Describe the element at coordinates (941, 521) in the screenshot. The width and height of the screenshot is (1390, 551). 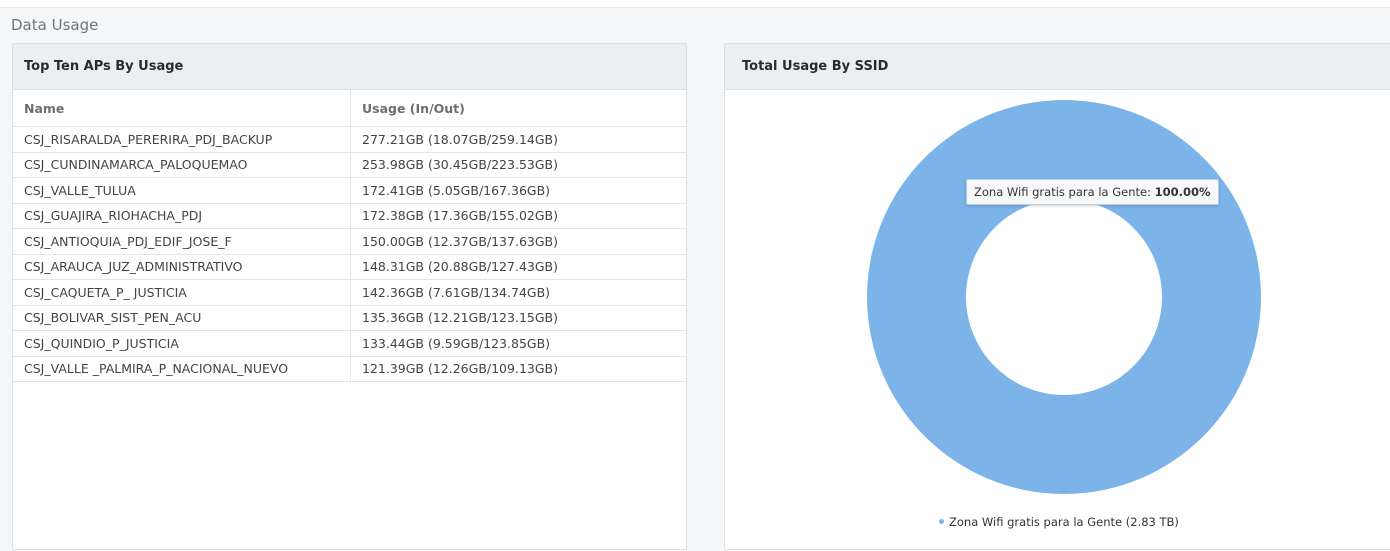
I see `legend-marker` at that location.